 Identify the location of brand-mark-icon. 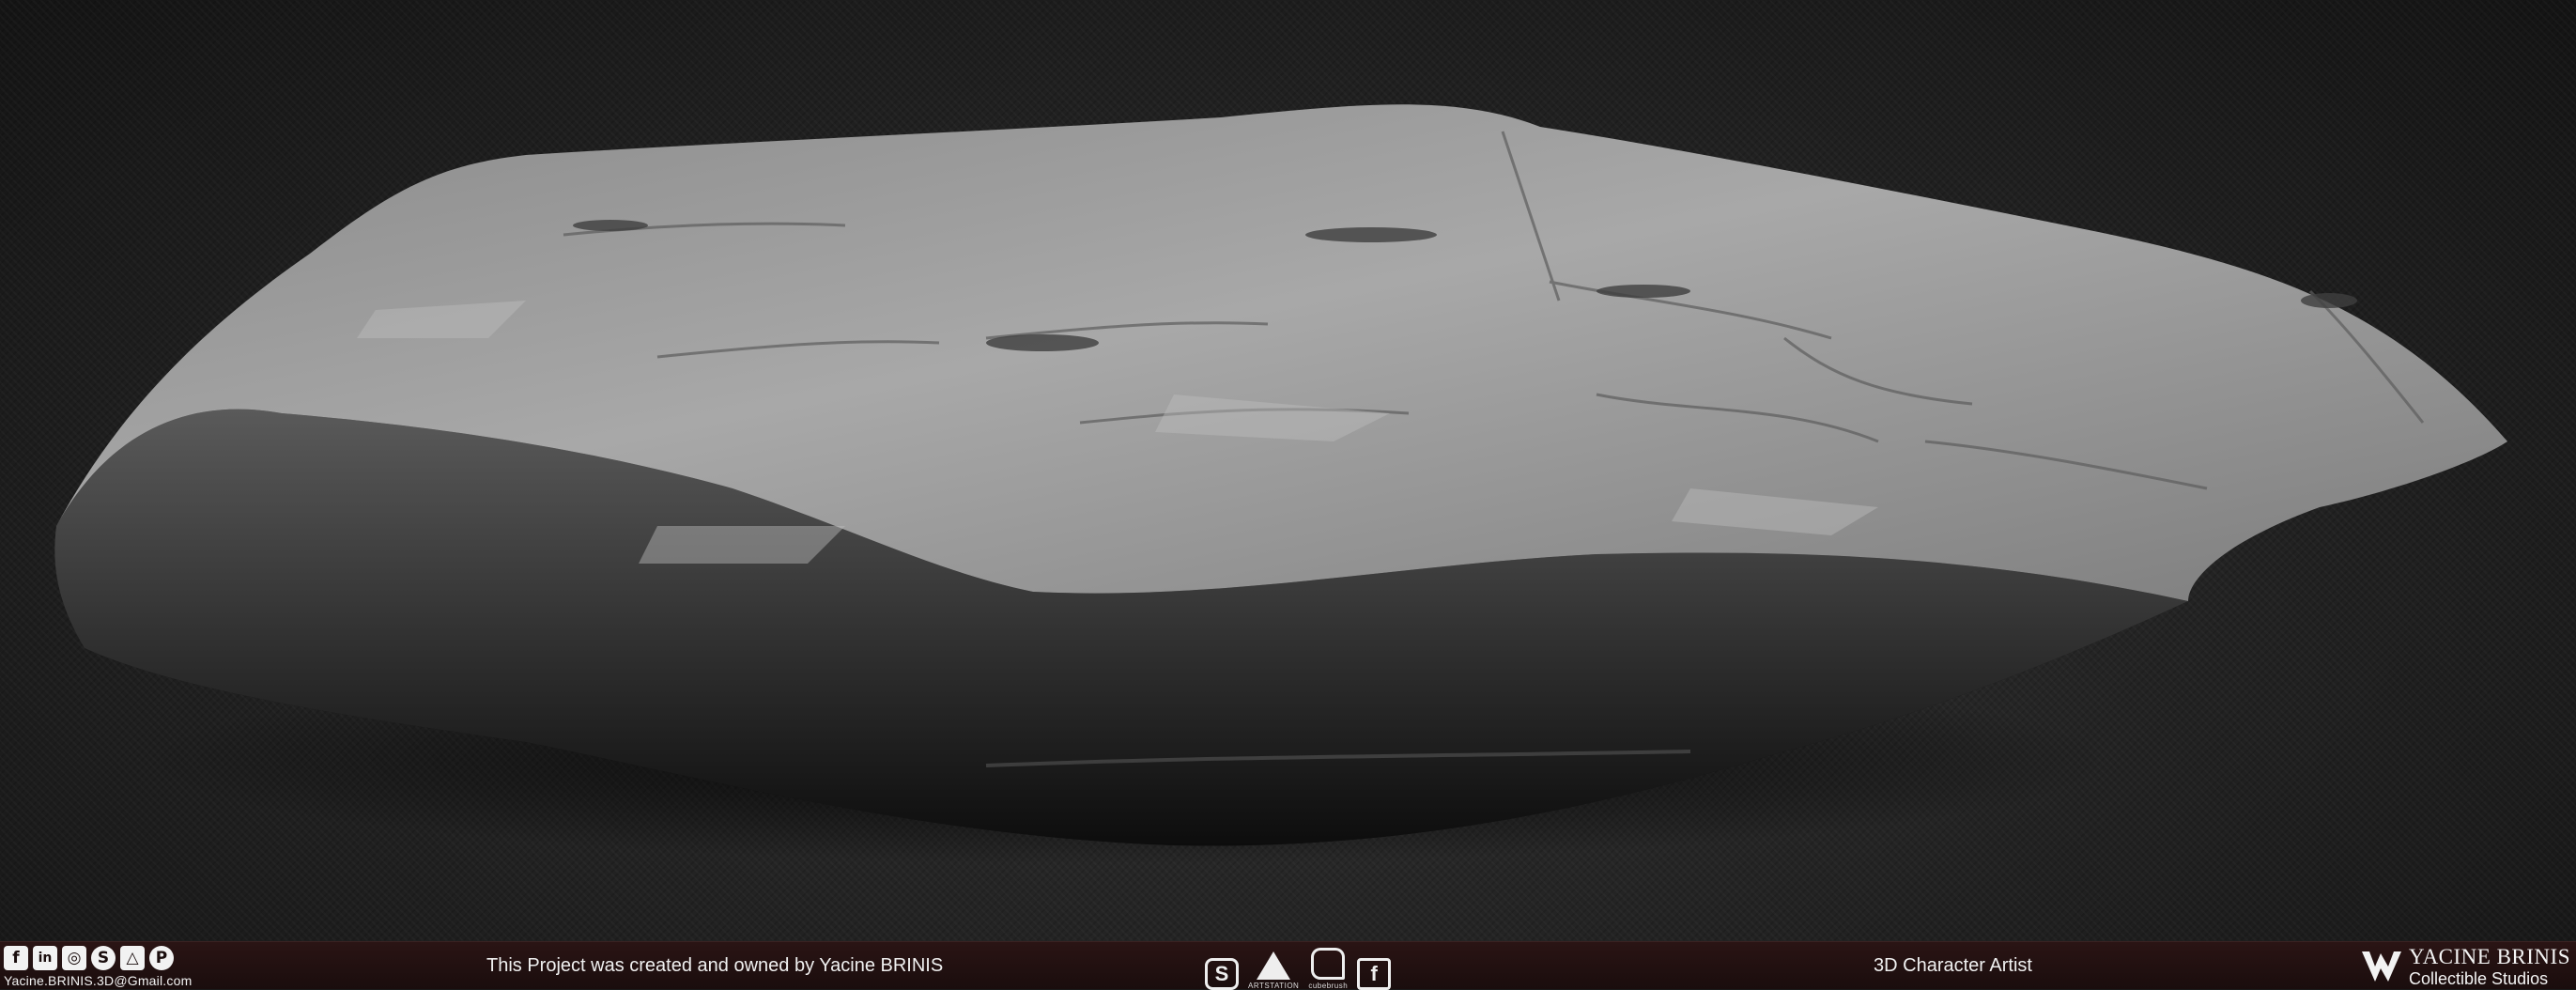
(2382, 966).